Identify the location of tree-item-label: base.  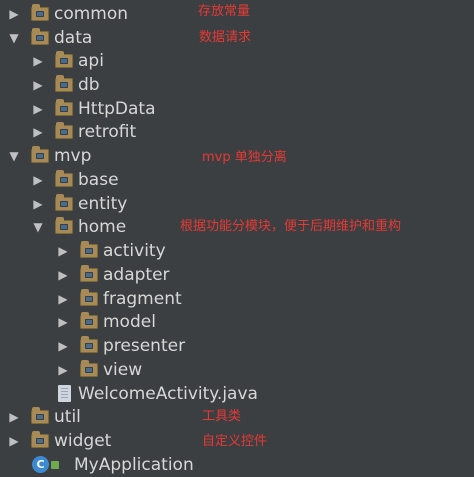
(98, 180).